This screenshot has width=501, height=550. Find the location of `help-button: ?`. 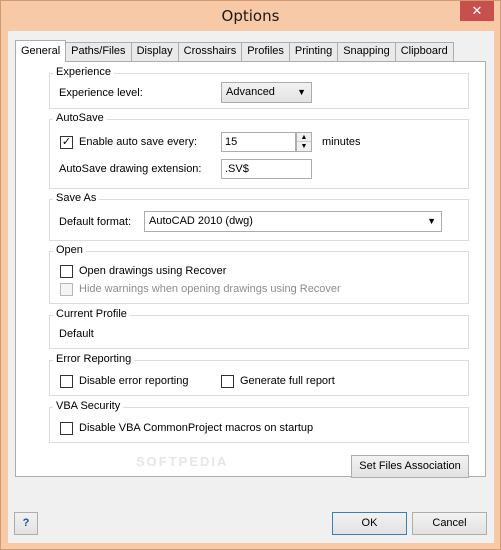

help-button: ? is located at coordinates (26, 523).